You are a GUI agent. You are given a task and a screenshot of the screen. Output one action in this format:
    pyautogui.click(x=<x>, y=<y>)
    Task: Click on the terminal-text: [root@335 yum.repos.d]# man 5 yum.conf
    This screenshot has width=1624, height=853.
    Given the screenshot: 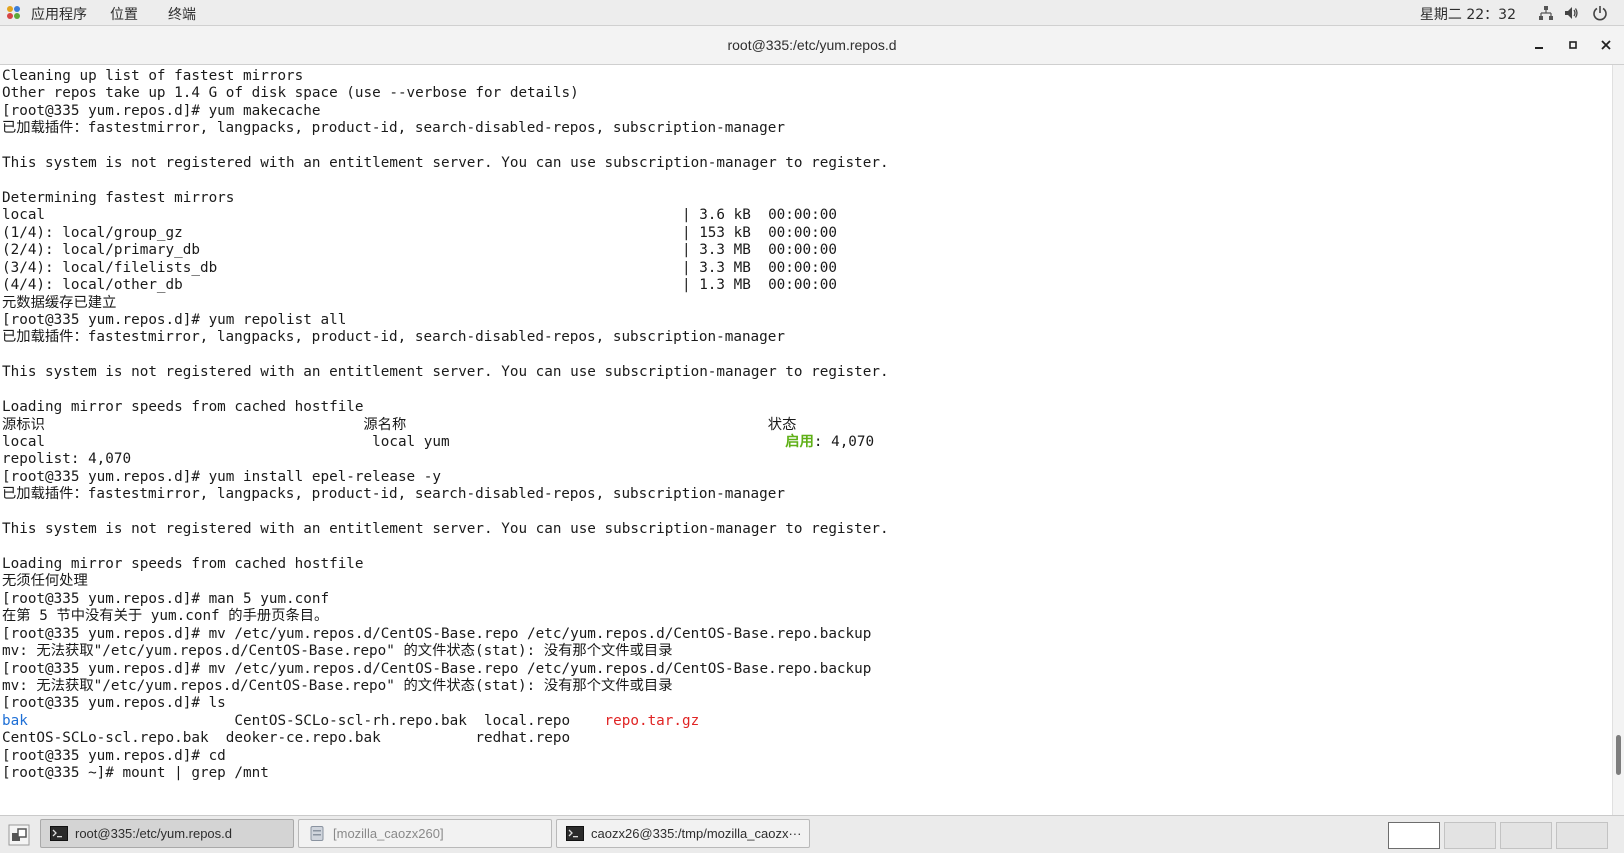 What is the action you would take?
    pyautogui.click(x=166, y=598)
    